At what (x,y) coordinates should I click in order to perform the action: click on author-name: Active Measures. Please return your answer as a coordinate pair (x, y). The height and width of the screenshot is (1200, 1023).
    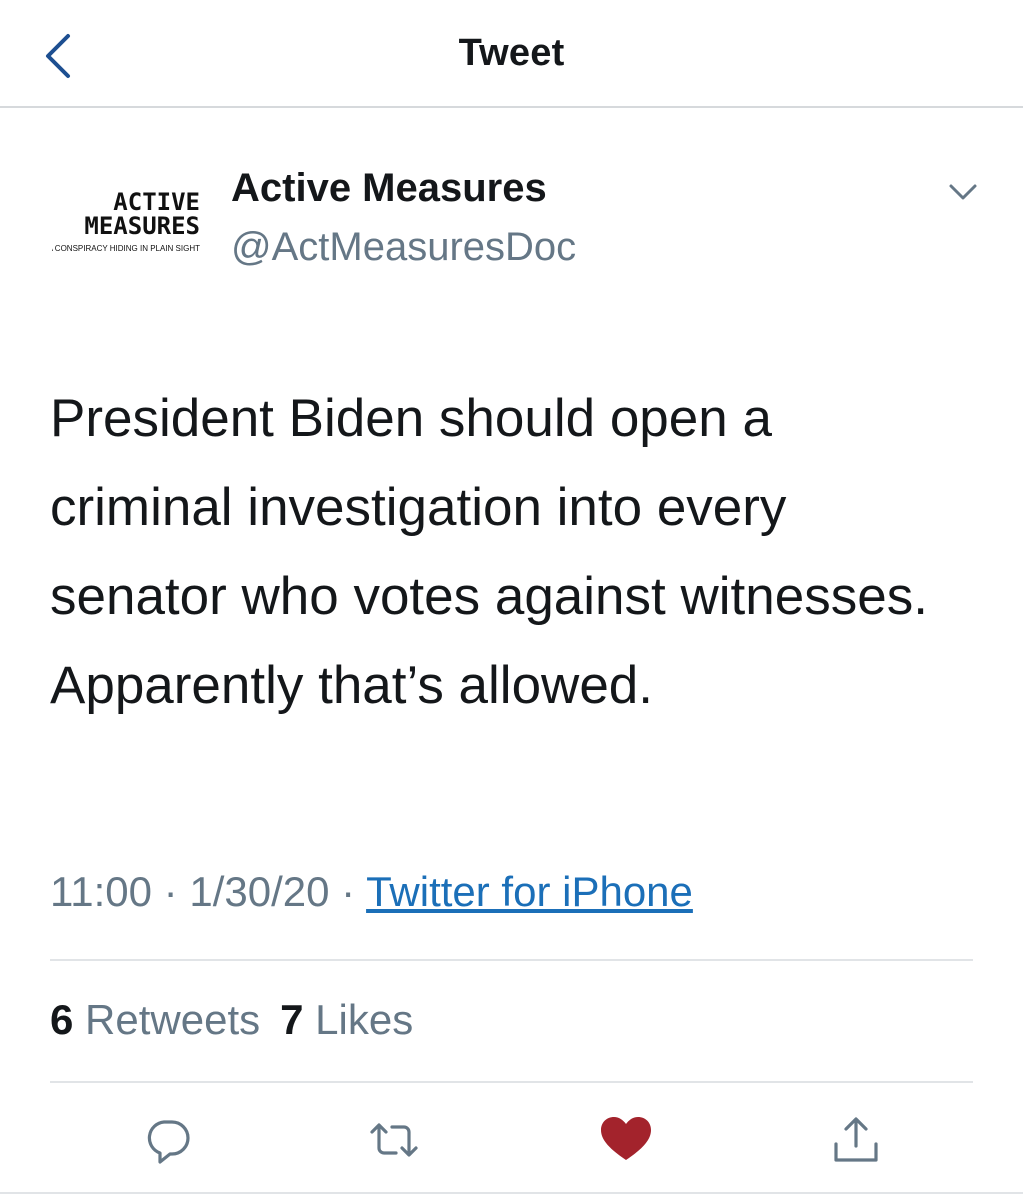
    Looking at the image, I should click on (389, 188).